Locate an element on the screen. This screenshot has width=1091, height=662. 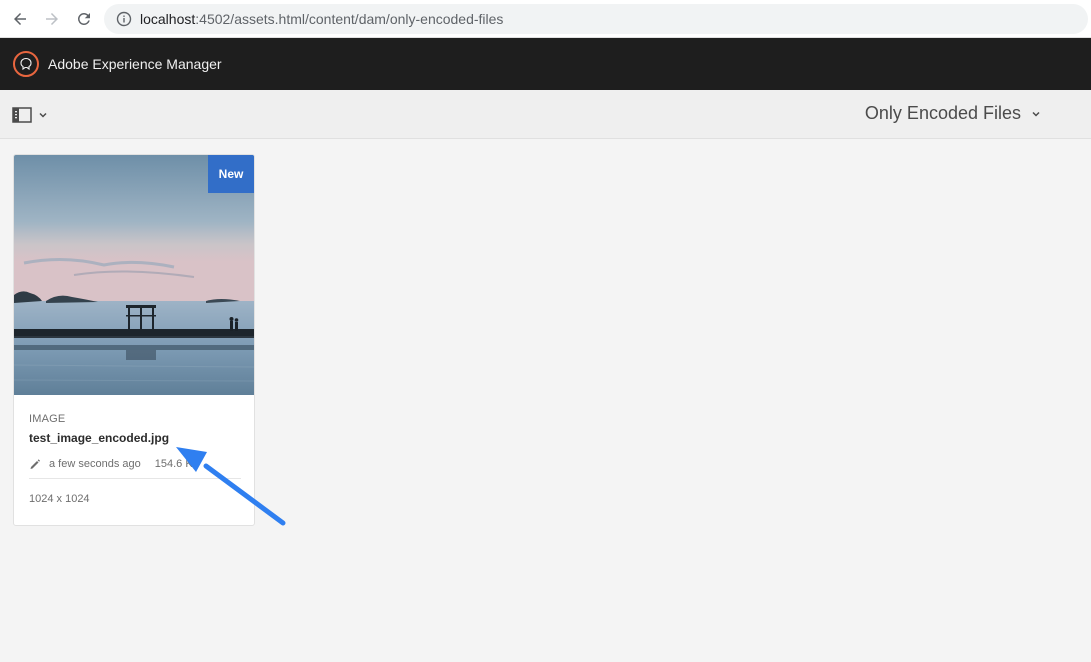
forward-arrow-icon is located at coordinates (52, 19).